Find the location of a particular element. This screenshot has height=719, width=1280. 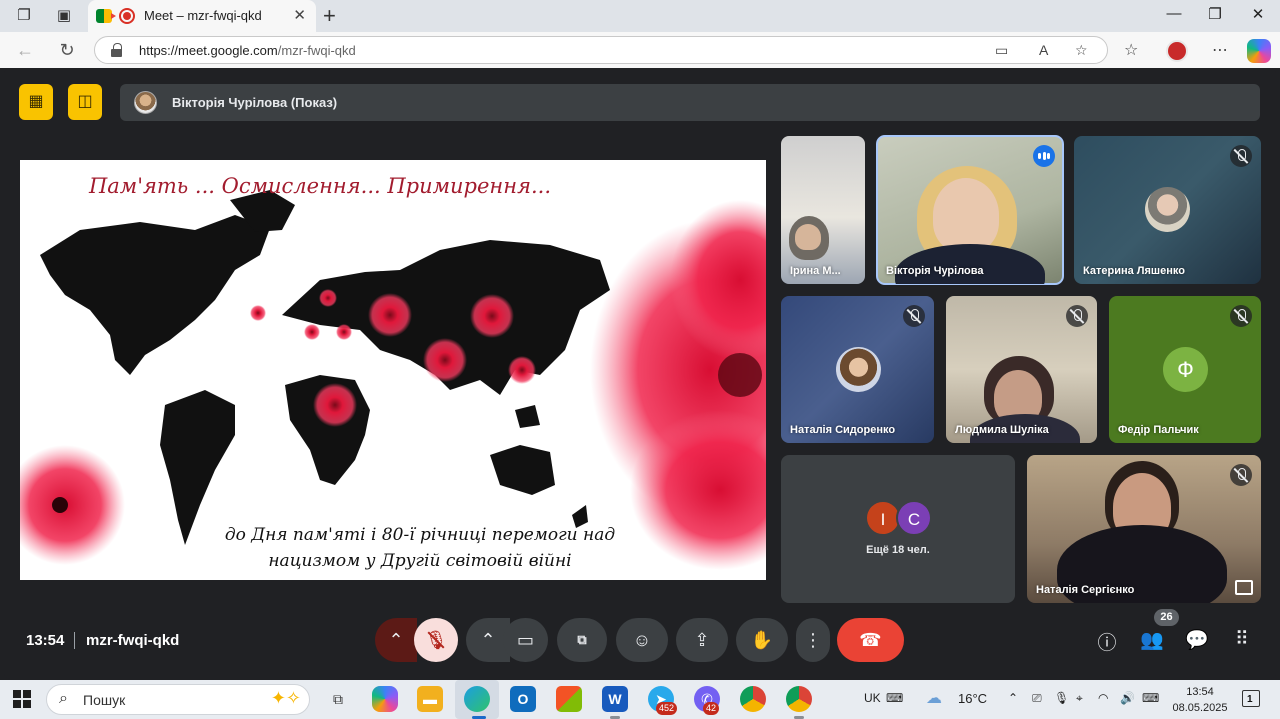

emoji-icon: ☺ is located at coordinates (642, 640).